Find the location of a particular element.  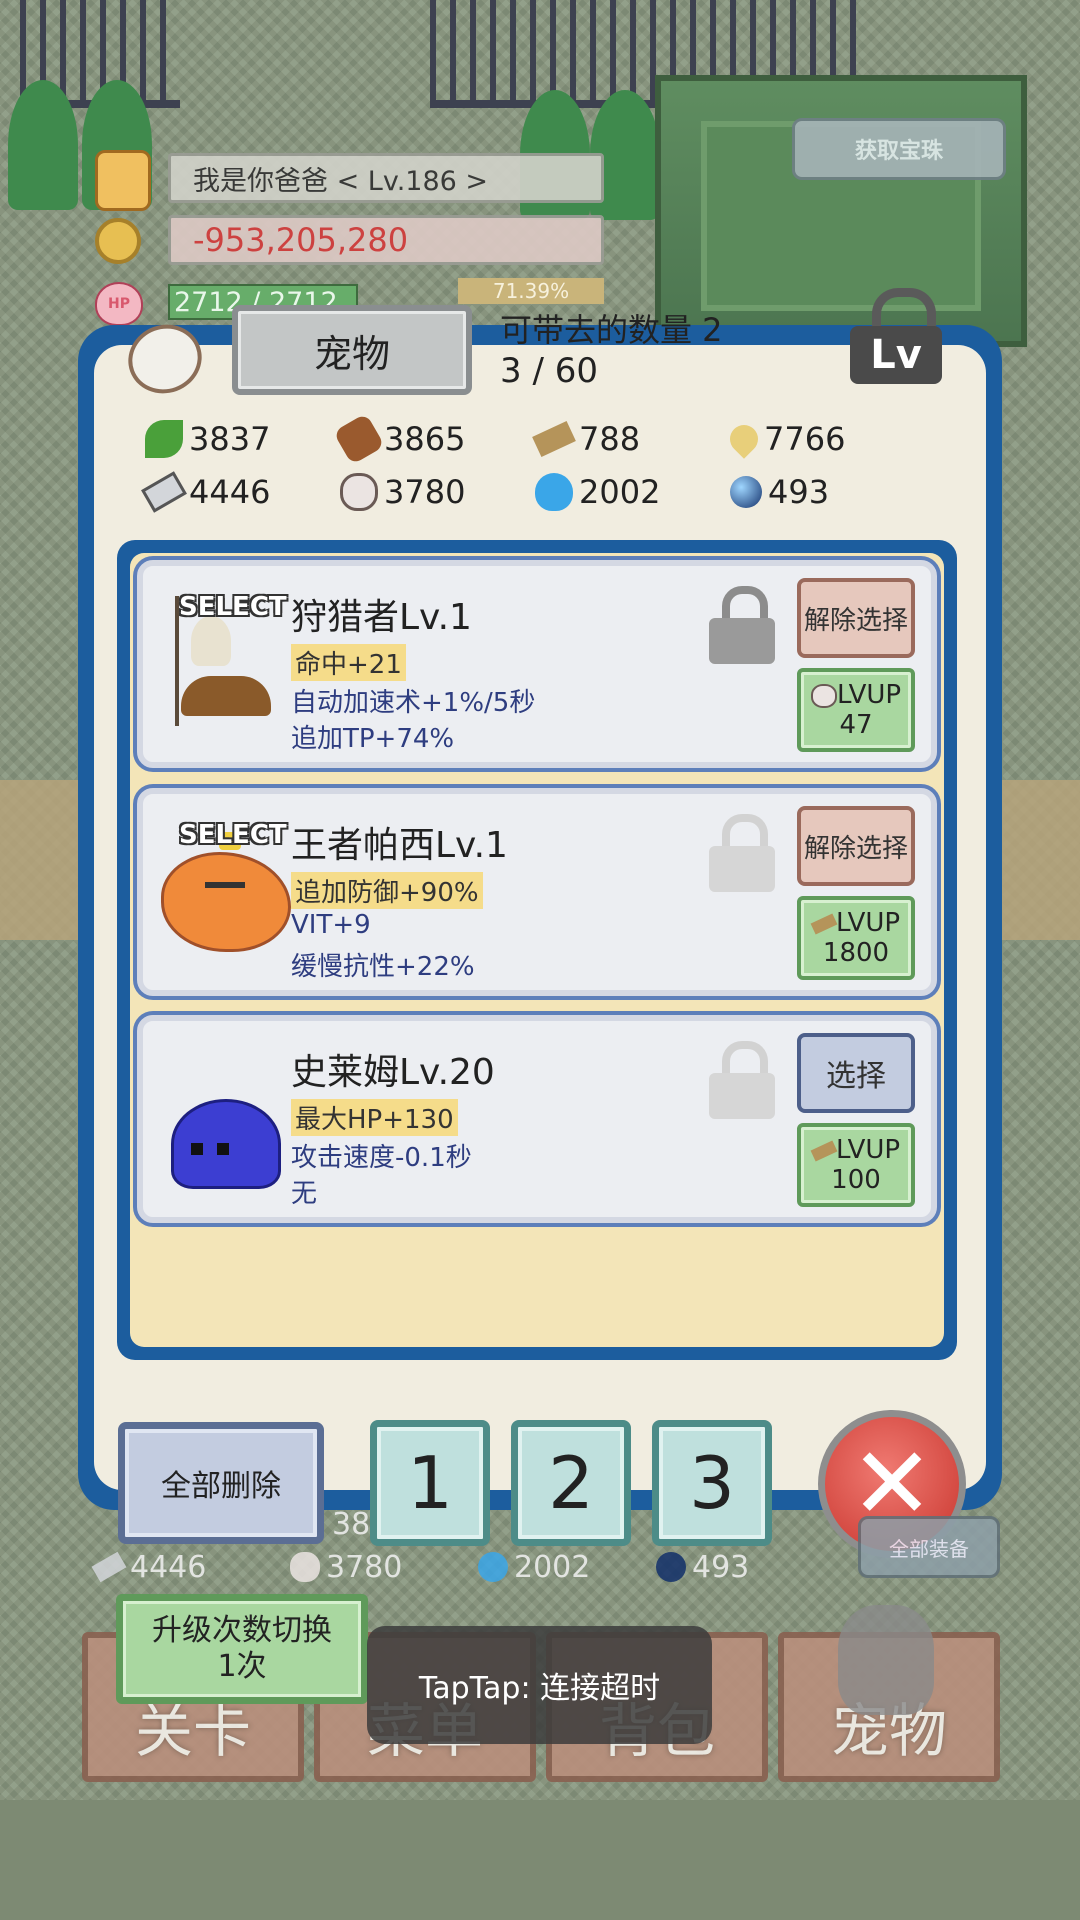

bg-resource-stone: 3780 is located at coordinates (346, 1567).